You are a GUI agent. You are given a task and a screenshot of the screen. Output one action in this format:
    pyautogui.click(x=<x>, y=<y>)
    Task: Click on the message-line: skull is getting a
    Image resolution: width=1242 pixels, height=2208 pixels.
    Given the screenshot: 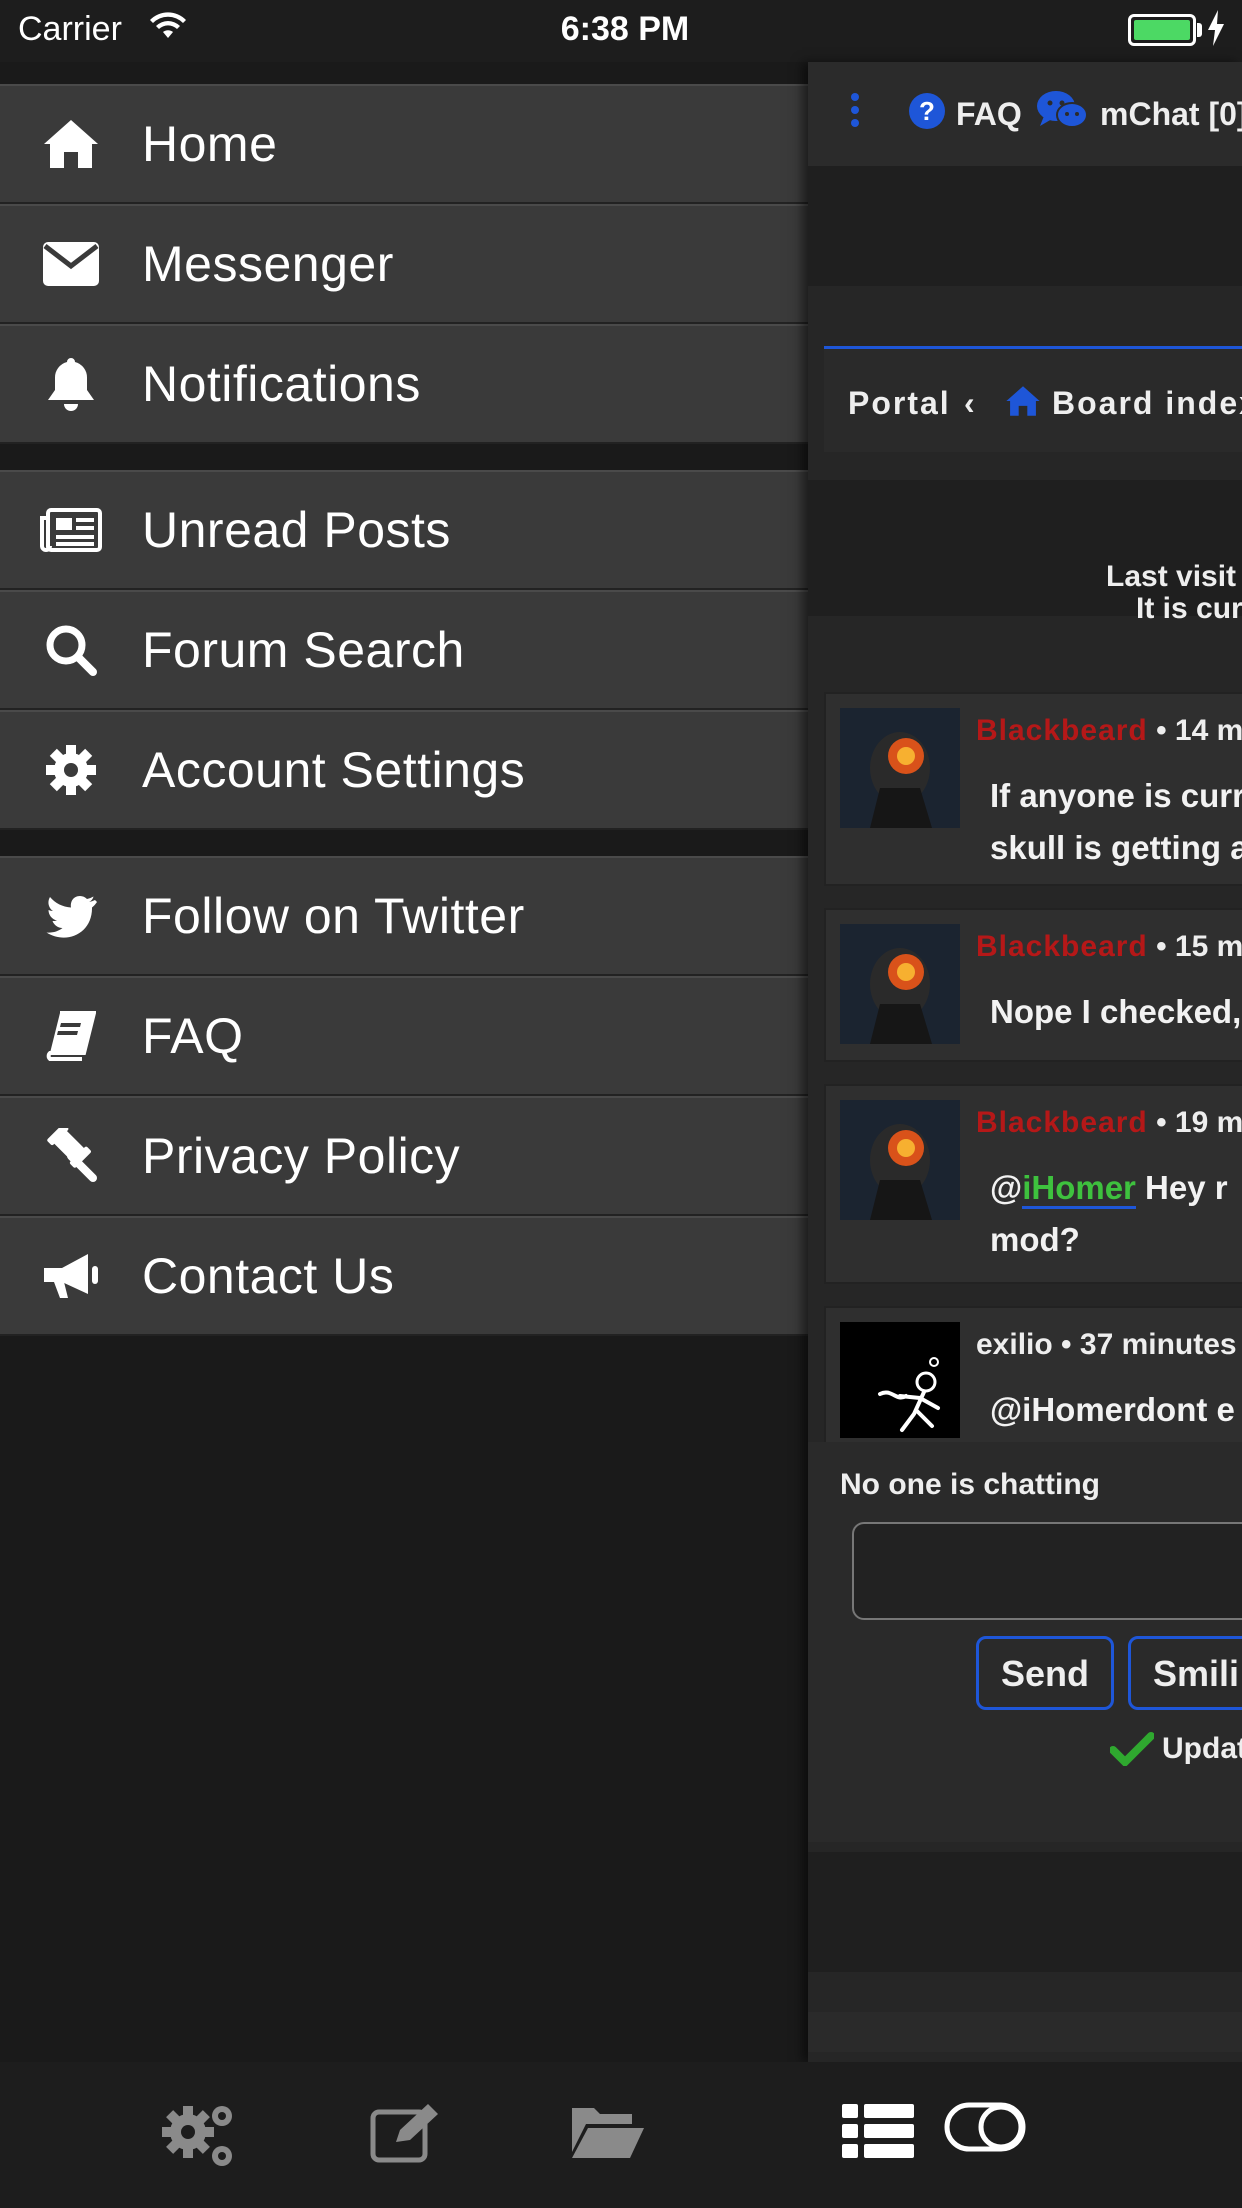 What is the action you would take?
    pyautogui.click(x=1116, y=847)
    